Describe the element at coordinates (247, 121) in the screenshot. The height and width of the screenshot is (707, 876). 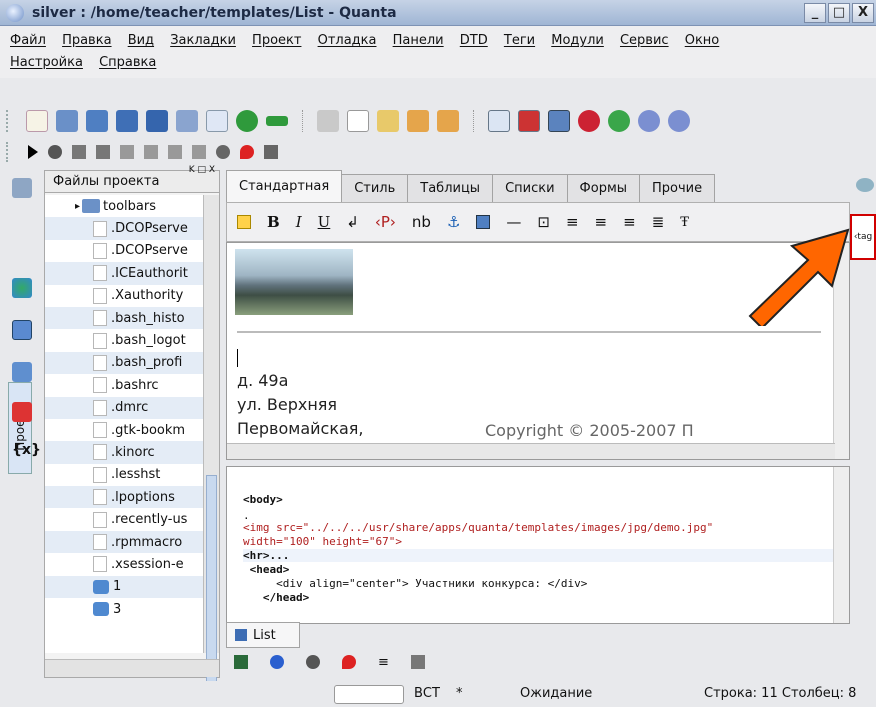
I see `add-icon` at that location.